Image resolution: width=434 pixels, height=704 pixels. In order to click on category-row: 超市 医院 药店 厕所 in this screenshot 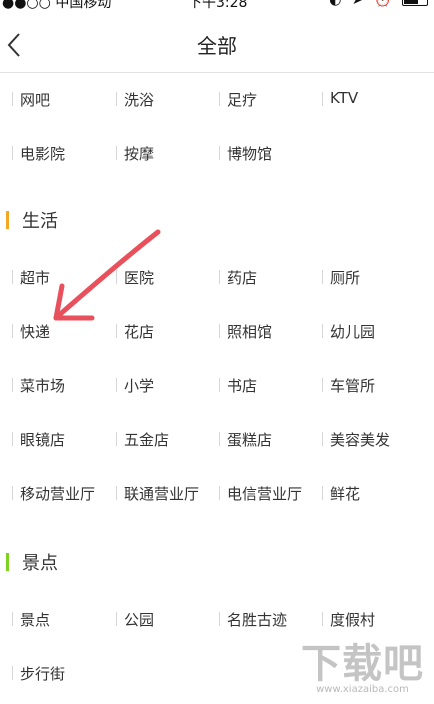, I will do `click(217, 277)`.